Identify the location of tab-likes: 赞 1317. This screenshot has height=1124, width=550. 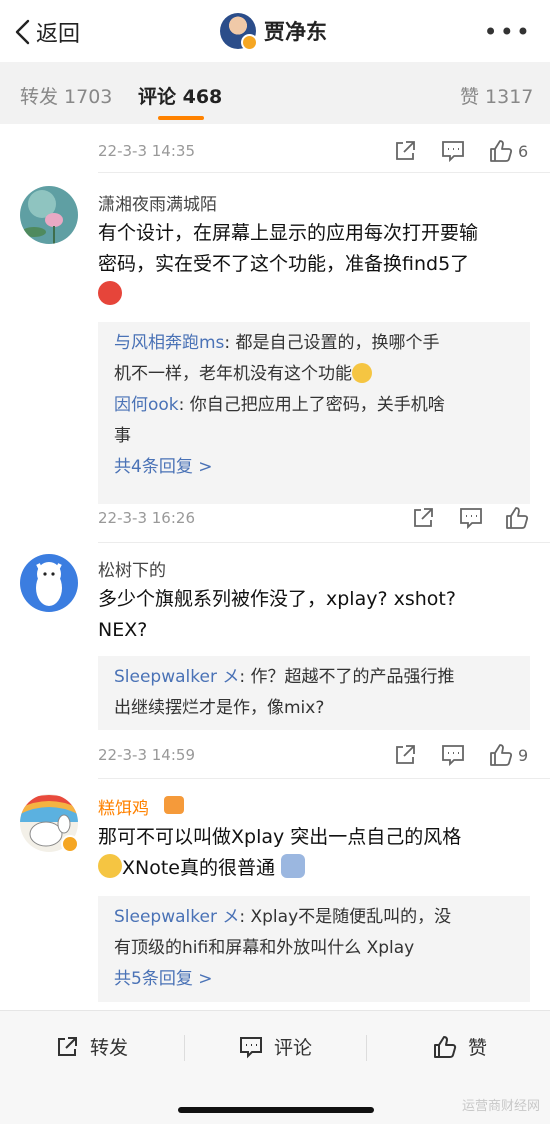
(496, 95).